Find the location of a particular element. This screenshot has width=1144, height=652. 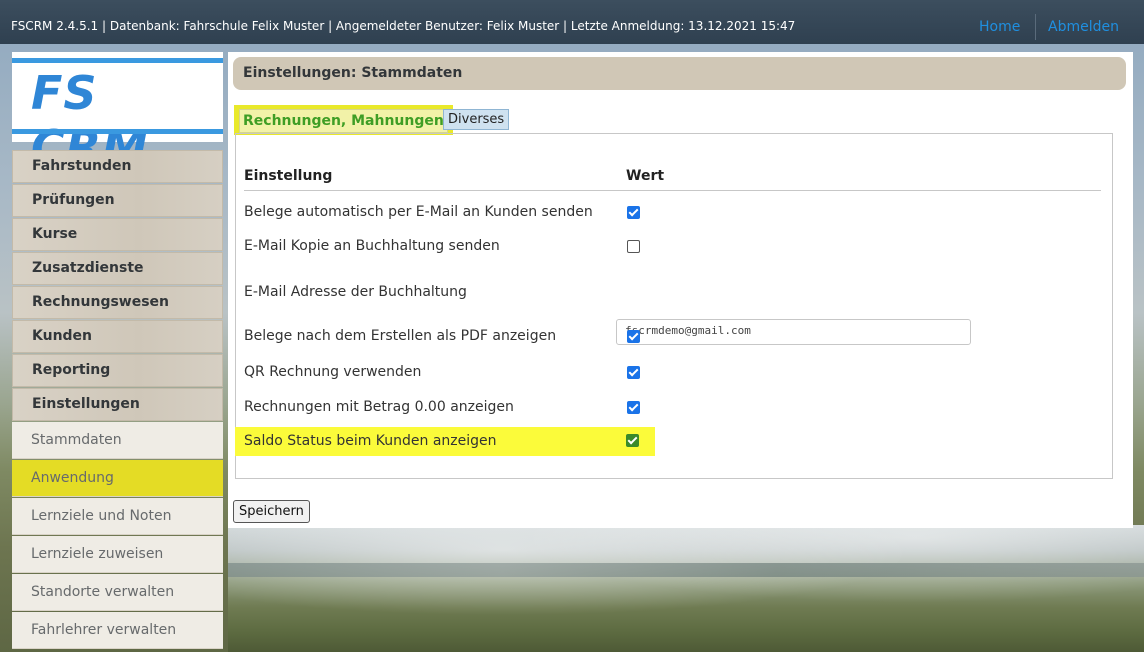

setting-label: E-Mail Adresse der Buchhaltung is located at coordinates (355, 292).